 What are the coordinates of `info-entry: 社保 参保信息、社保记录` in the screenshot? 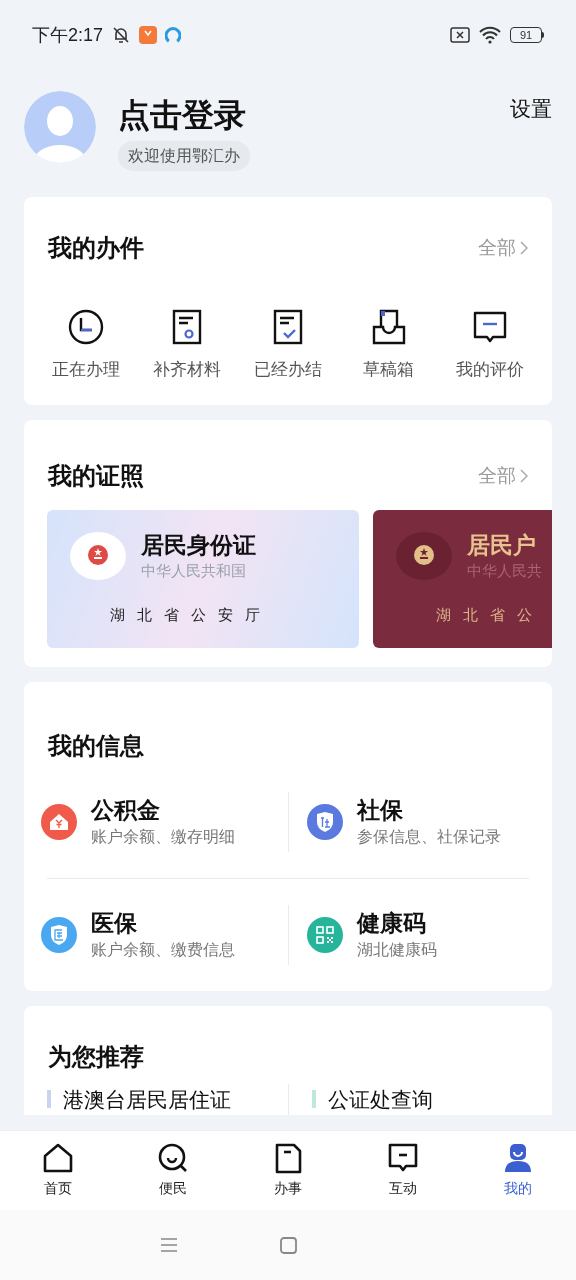 It's located at (408, 821).